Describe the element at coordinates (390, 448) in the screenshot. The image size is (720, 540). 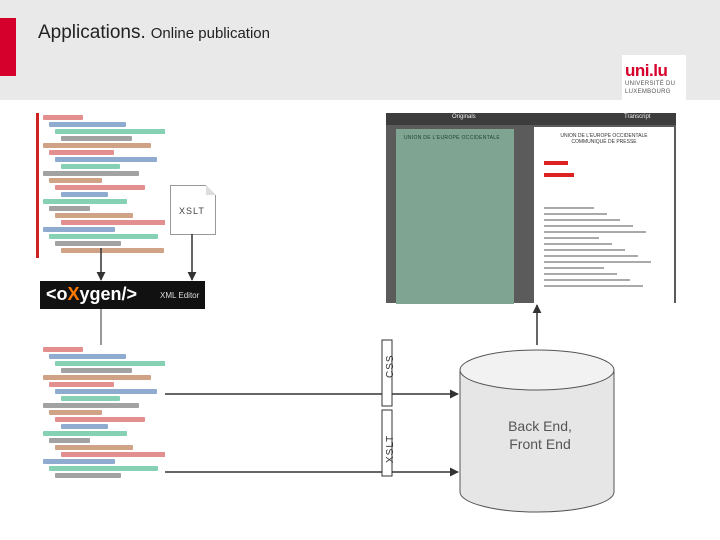
I see `xslt-label: XSLT` at that location.